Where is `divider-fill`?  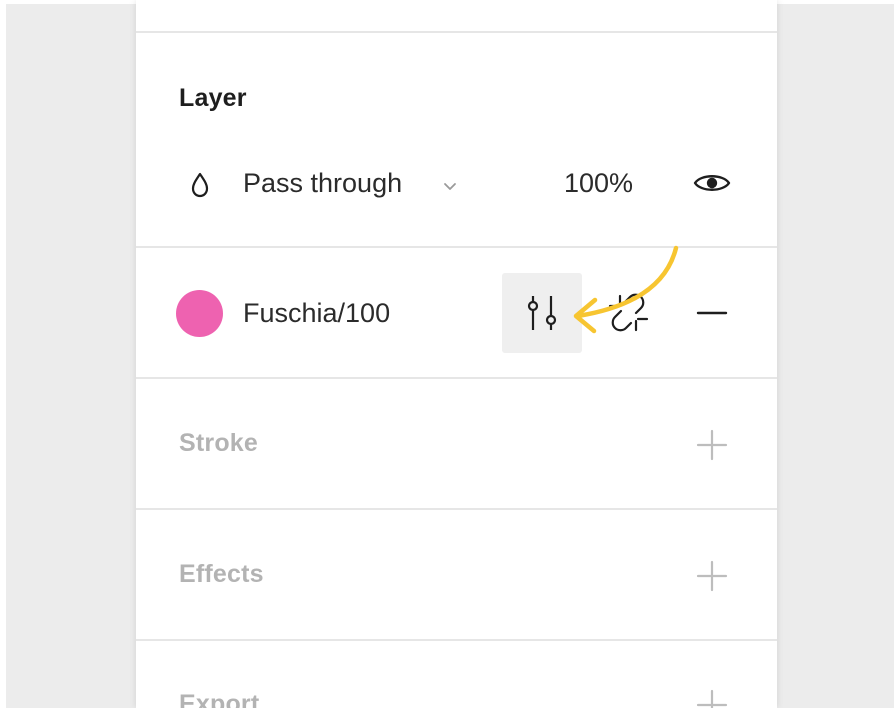
divider-fill is located at coordinates (456, 378).